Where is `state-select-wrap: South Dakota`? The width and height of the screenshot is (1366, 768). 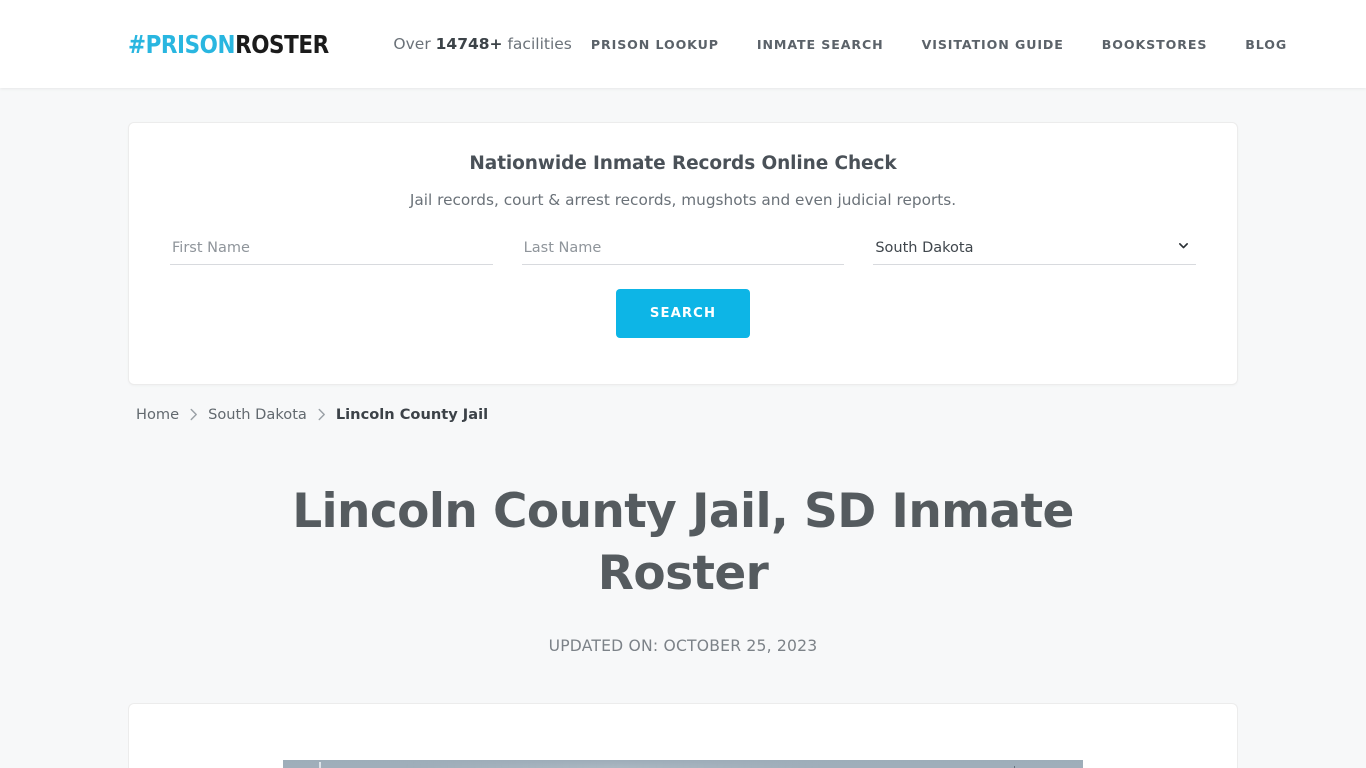 state-select-wrap: South Dakota is located at coordinates (1035, 250).